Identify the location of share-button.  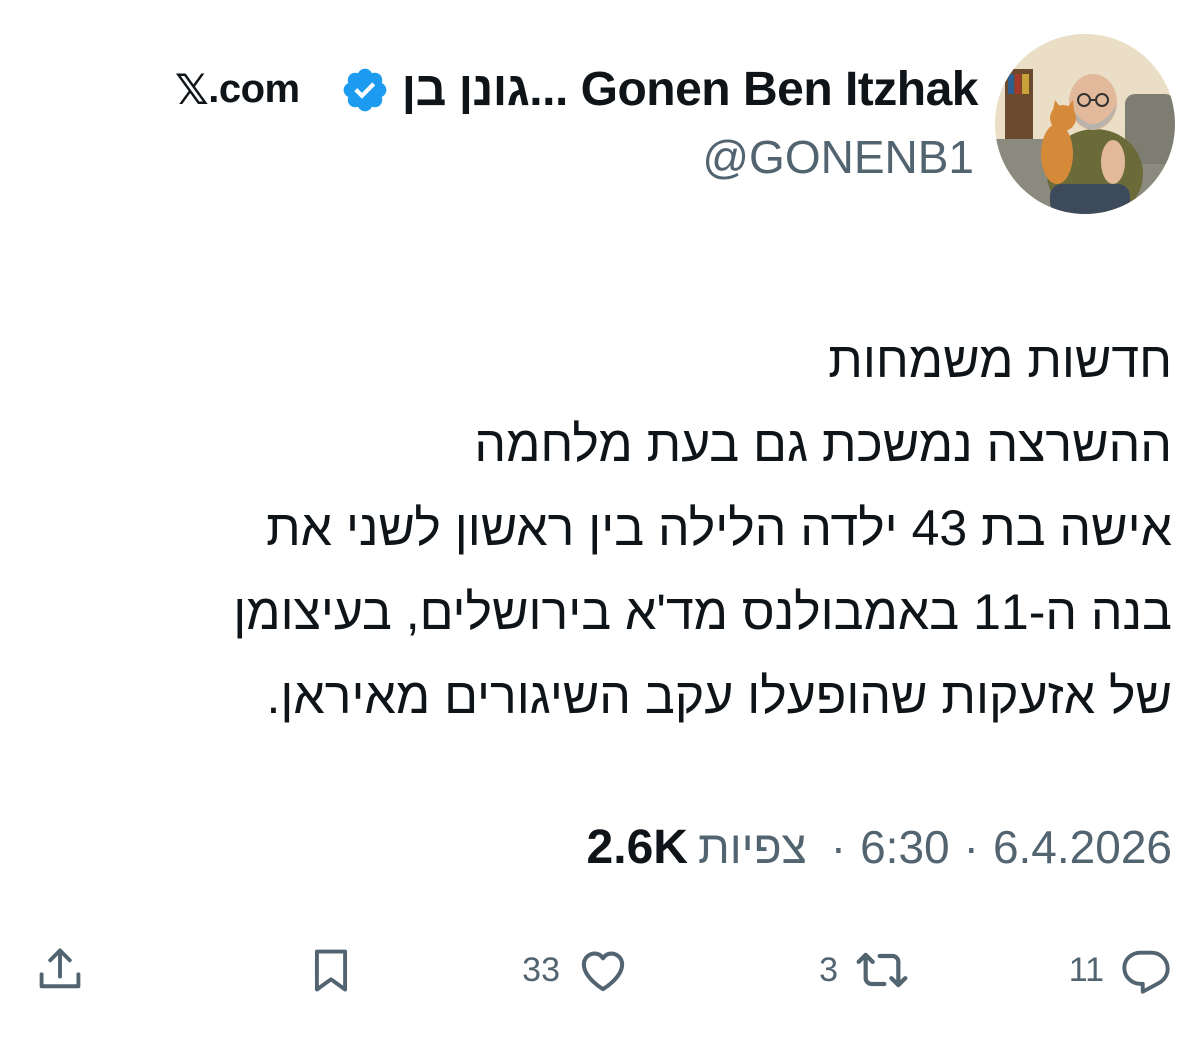
(60, 970).